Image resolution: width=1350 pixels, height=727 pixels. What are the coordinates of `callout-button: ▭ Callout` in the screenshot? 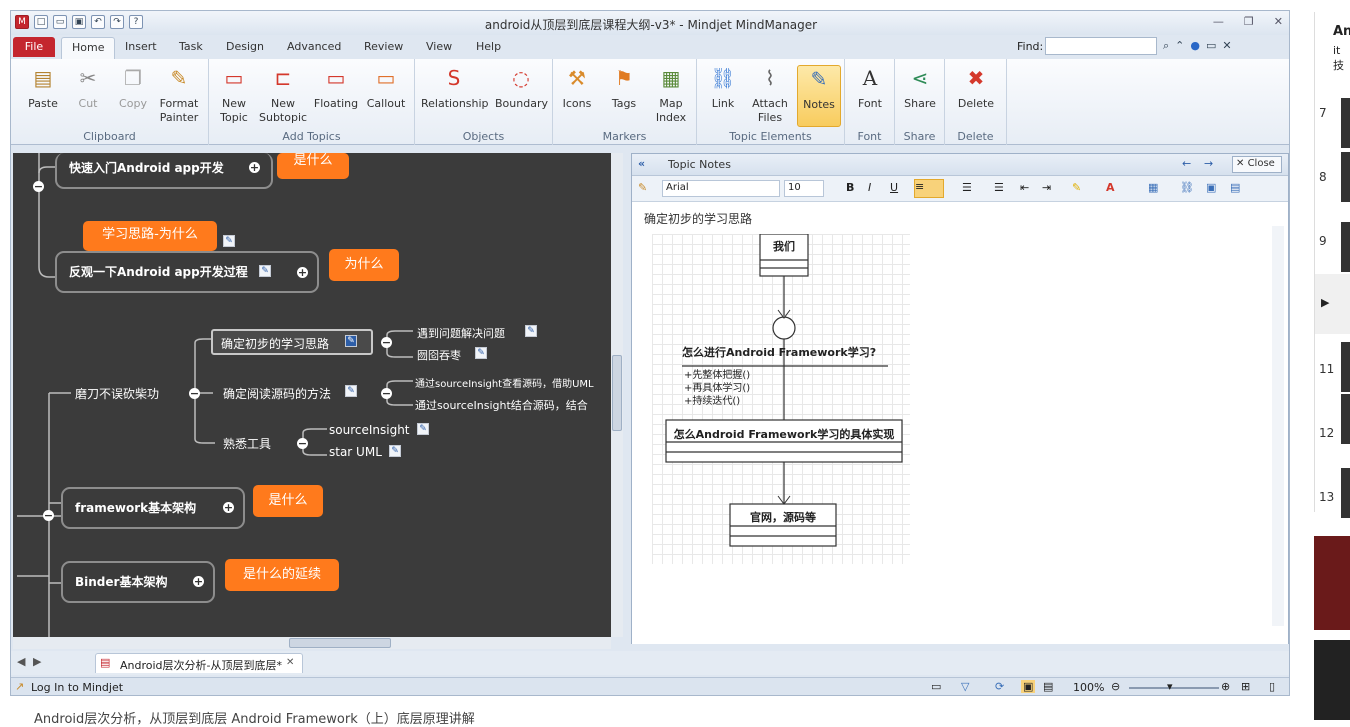 It's located at (386, 88).